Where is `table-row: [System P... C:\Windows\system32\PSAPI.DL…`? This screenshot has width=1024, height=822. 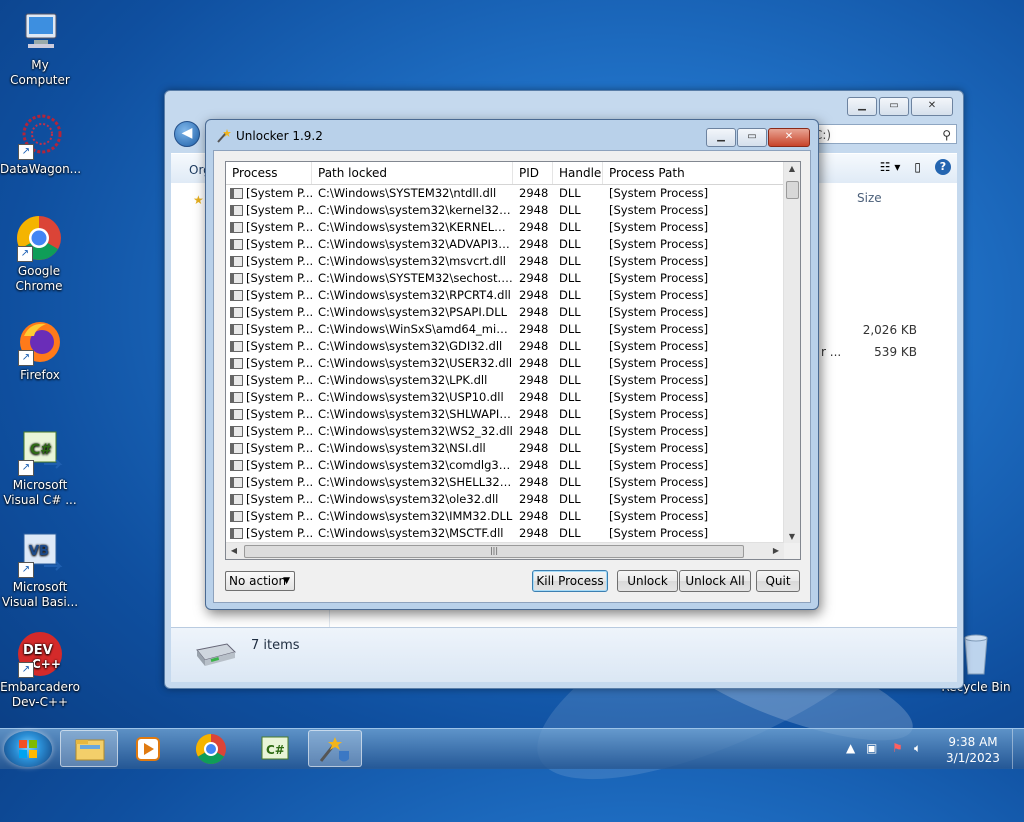 table-row: [System P... C:\Windows\system32\PSAPI.DL… is located at coordinates (505, 312).